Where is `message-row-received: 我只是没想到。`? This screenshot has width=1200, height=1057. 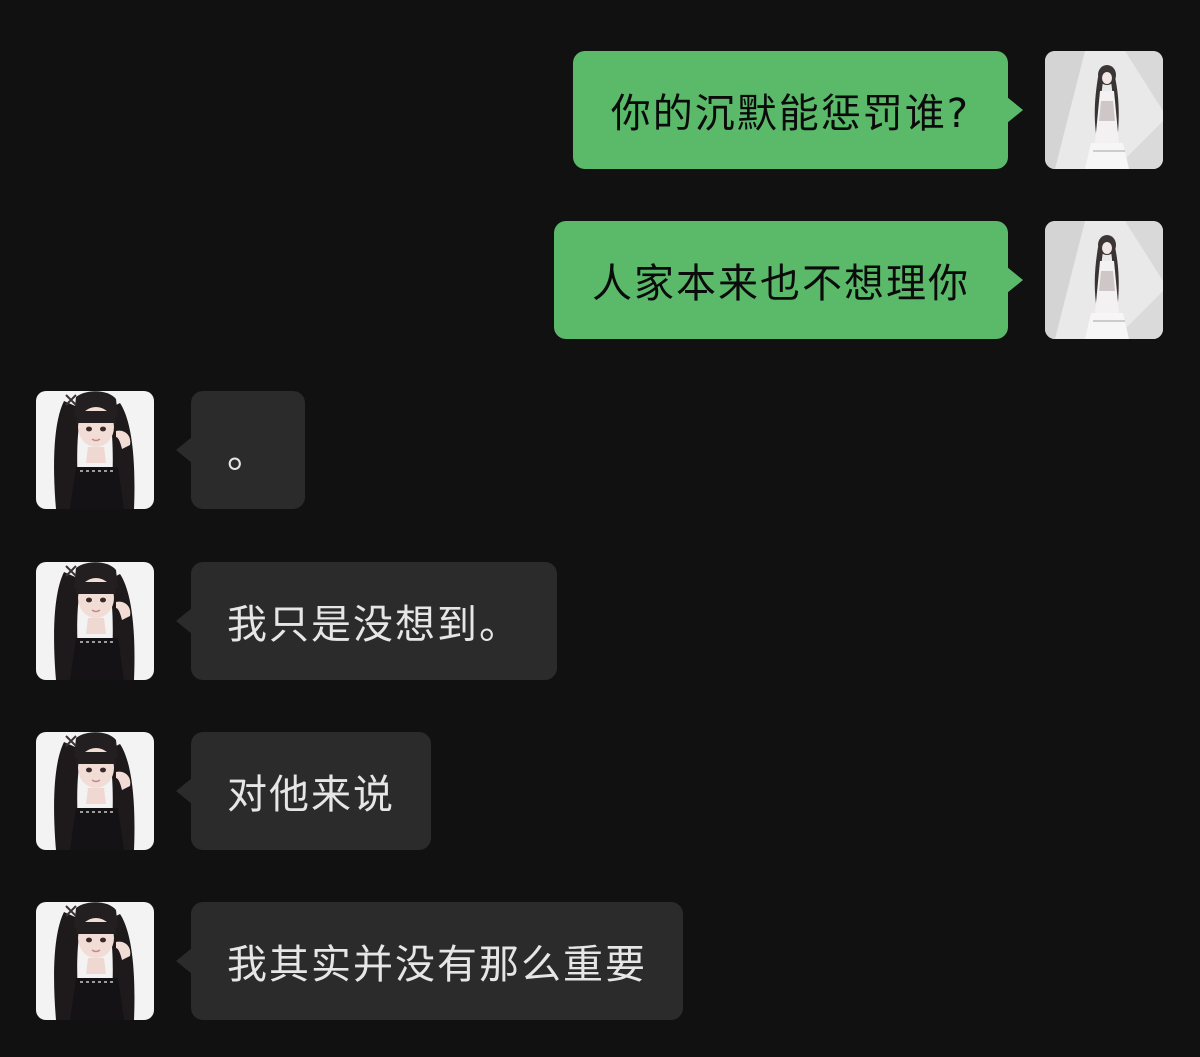 message-row-received: 我只是没想到。 is located at coordinates (600, 622).